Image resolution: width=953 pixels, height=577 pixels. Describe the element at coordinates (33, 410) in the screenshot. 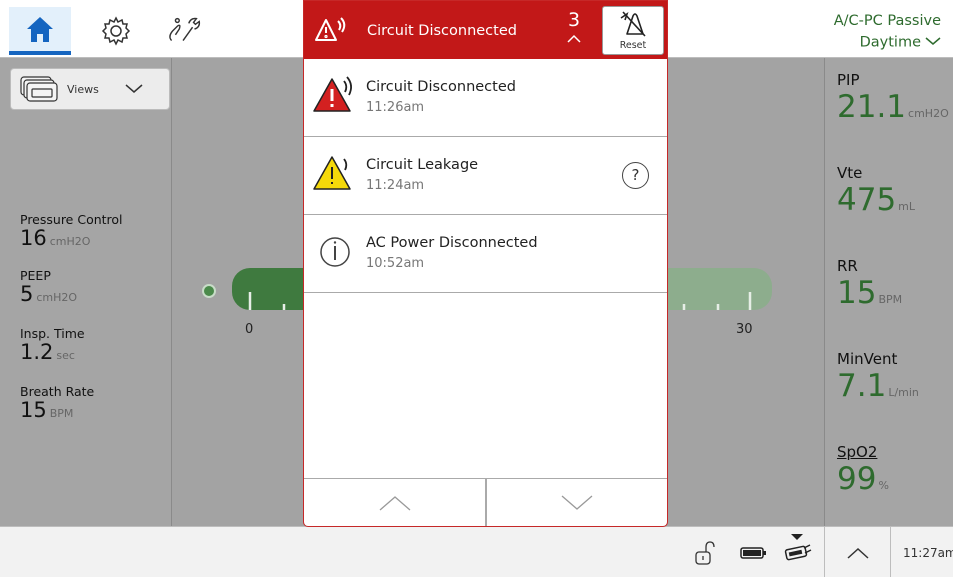

I see `param-value: 15` at that location.